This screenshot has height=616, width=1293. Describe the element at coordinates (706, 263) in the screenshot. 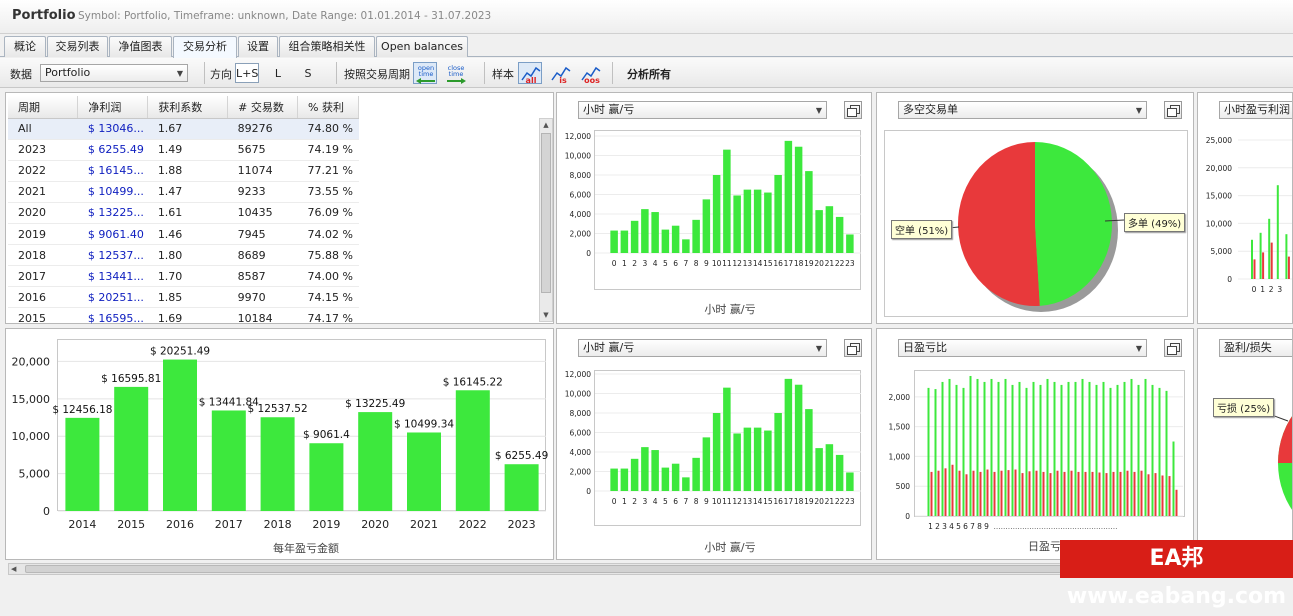

I see `x-tick-label: 9` at that location.